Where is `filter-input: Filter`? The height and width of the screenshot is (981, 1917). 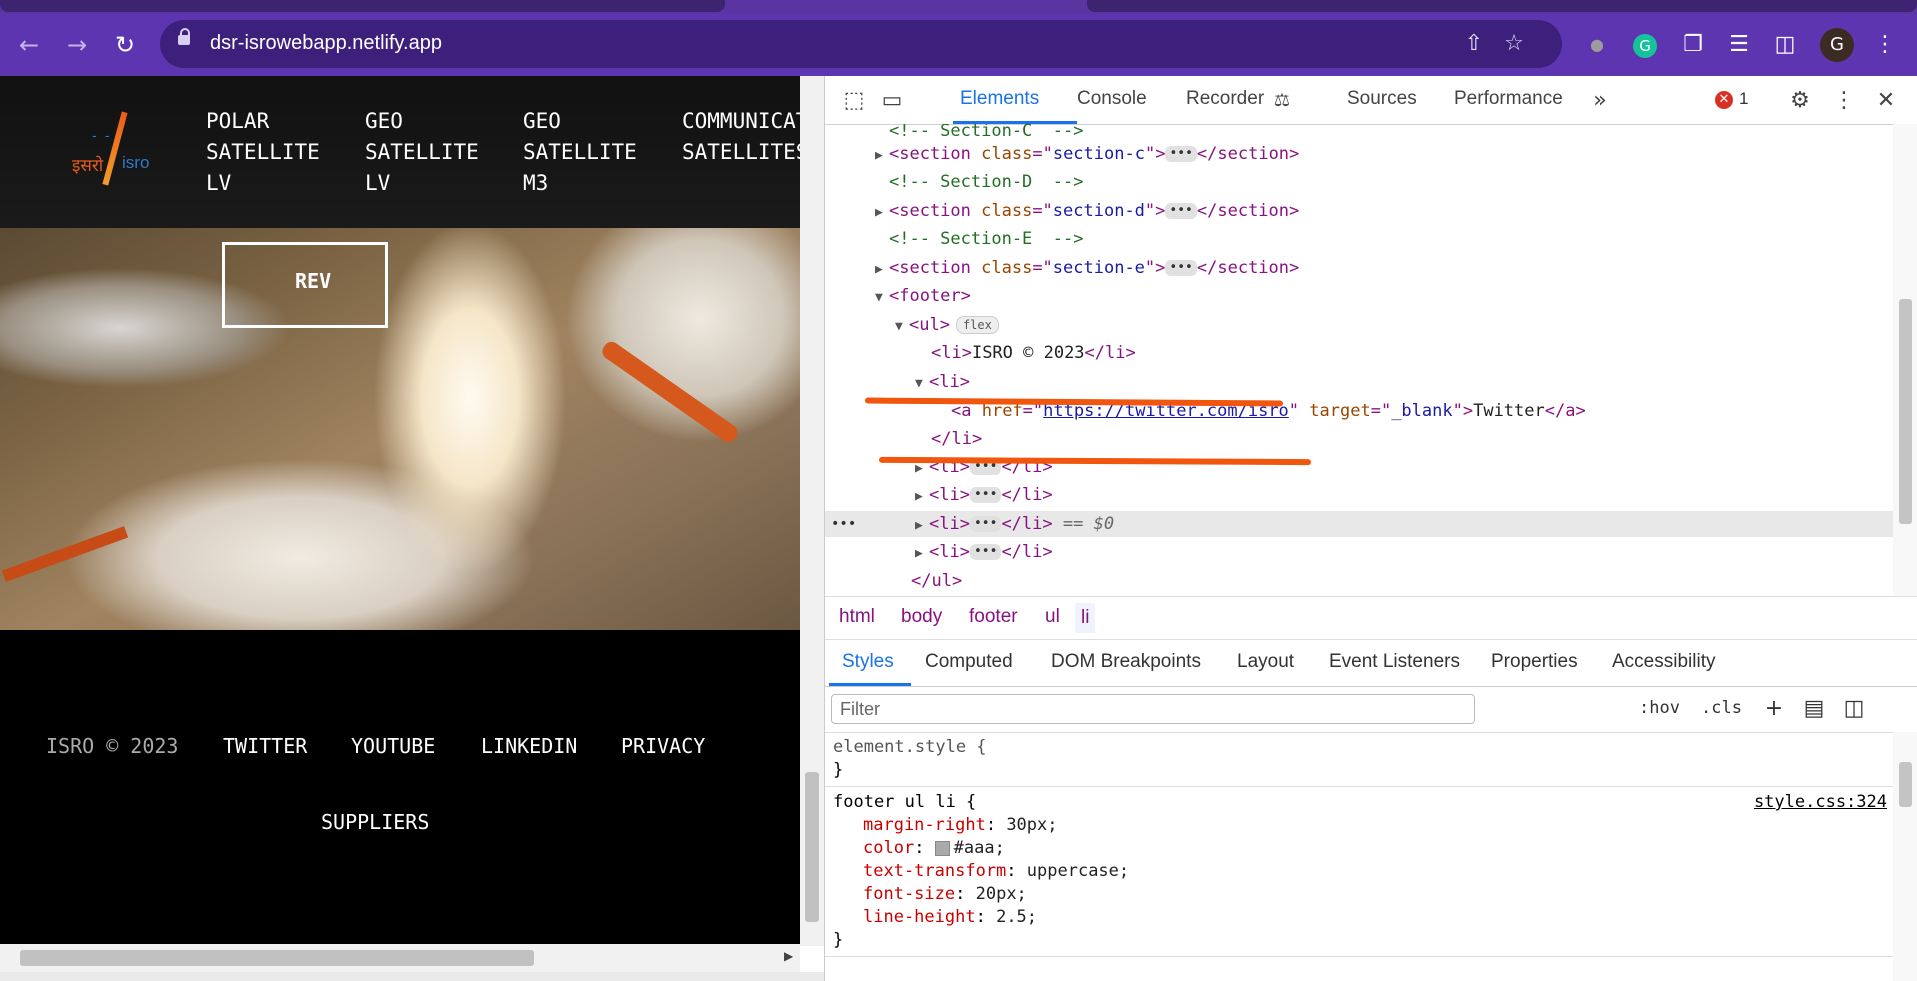 filter-input: Filter is located at coordinates (1153, 709).